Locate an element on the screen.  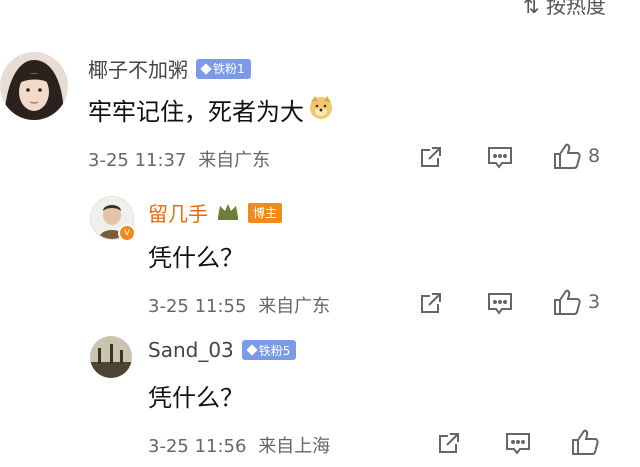
commenter-name: 椰子不加粥 is located at coordinates (138, 68).